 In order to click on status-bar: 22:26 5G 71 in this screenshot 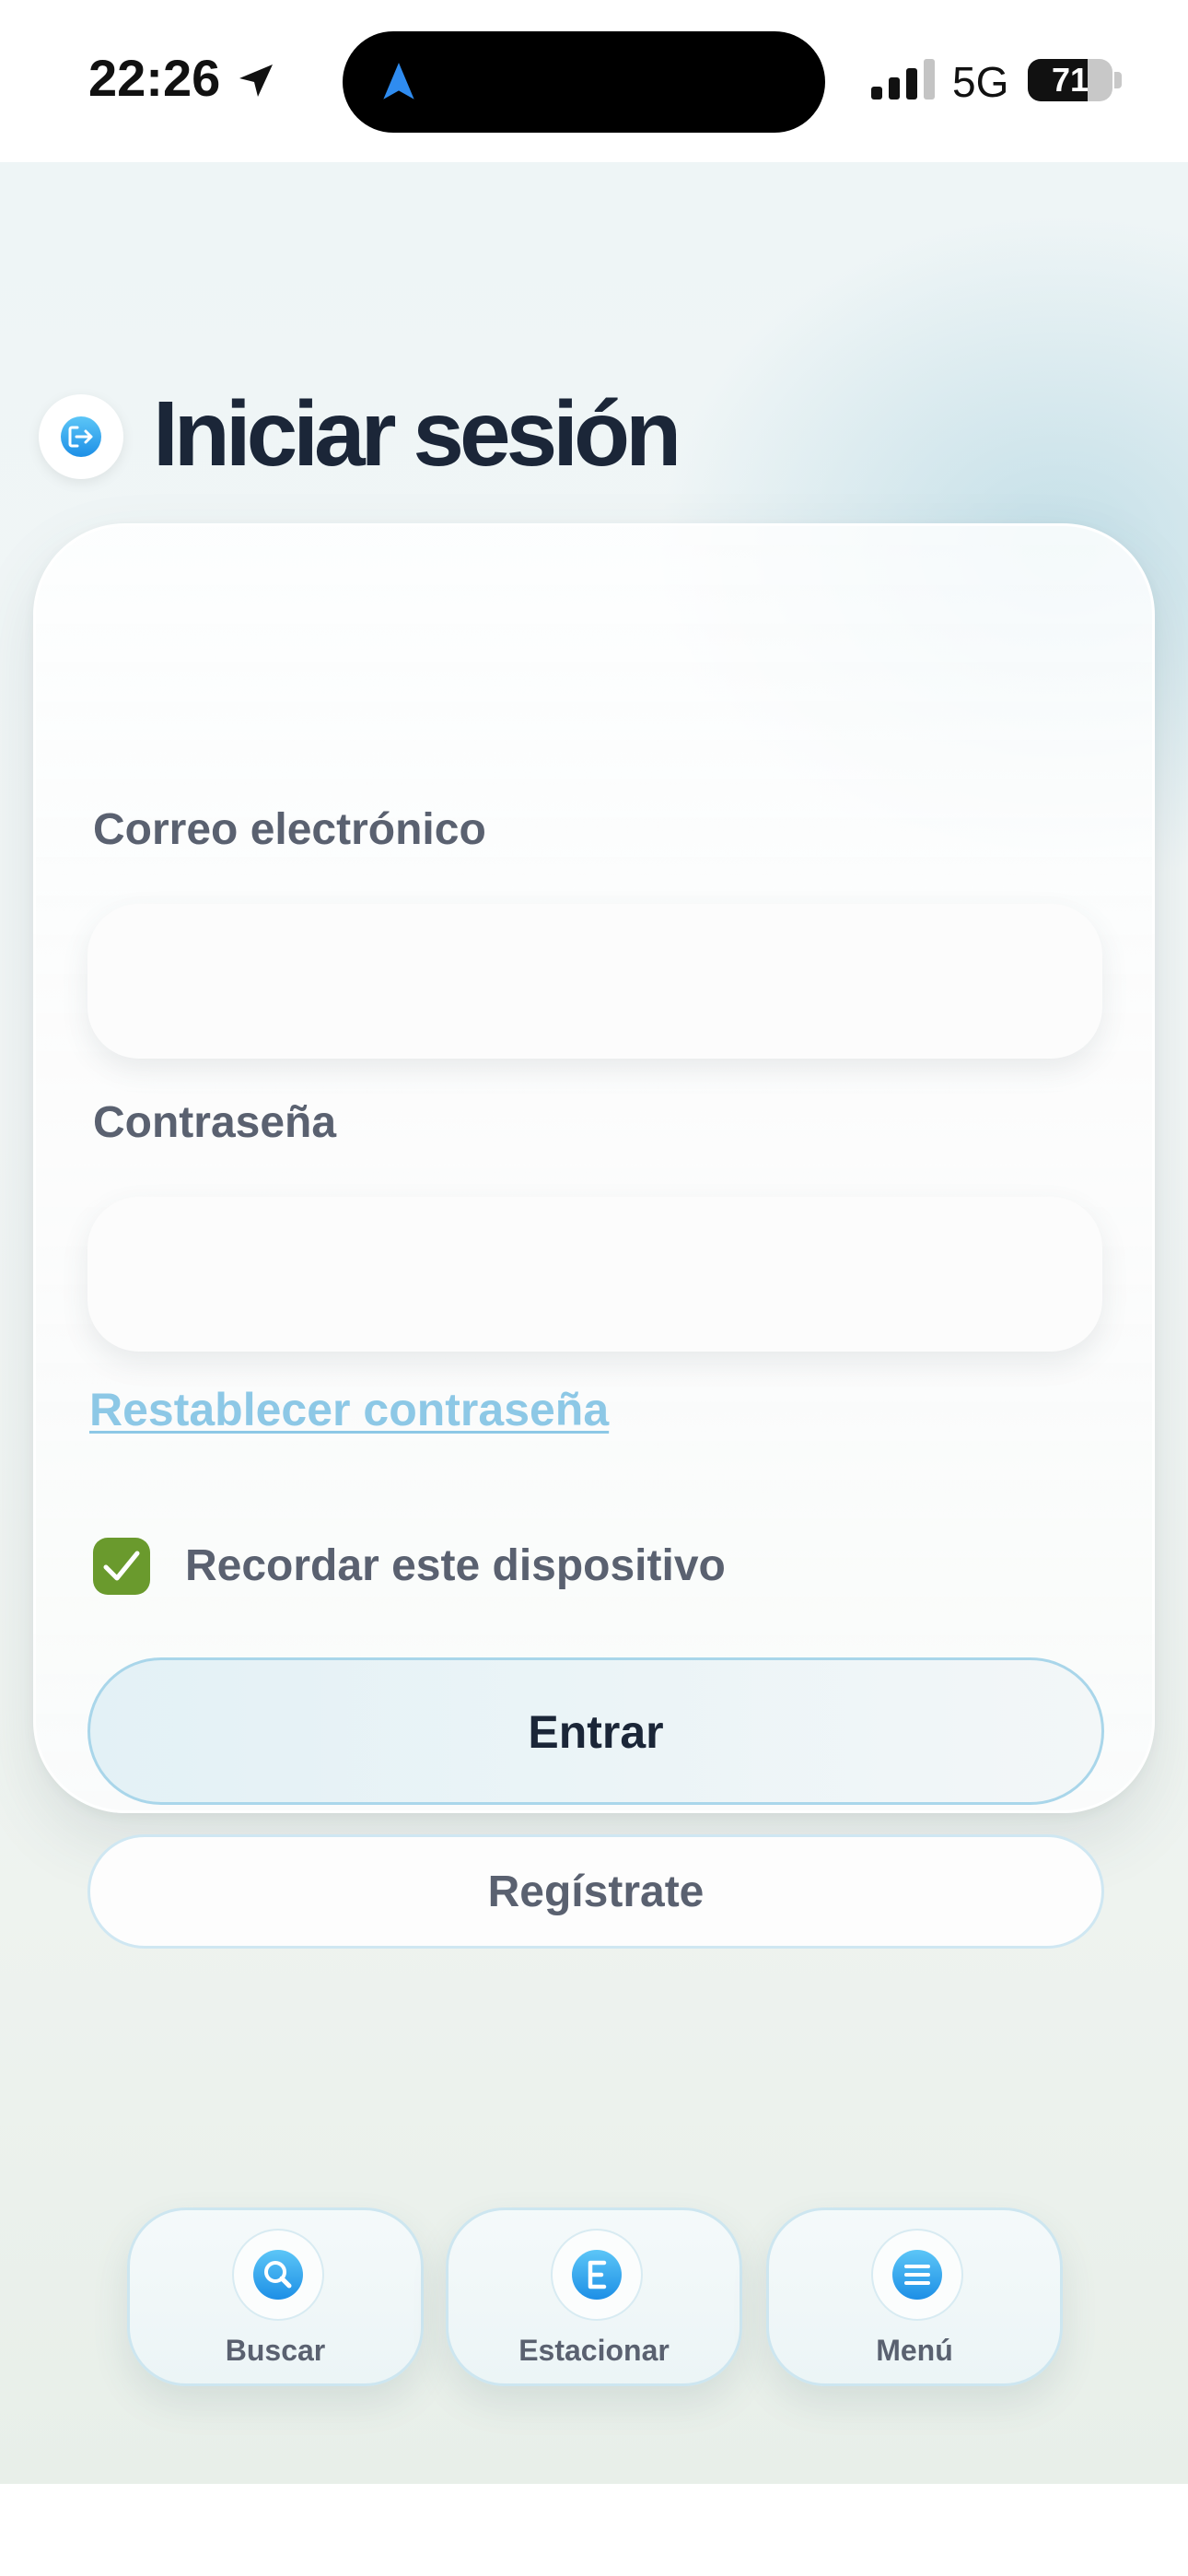, I will do `click(594, 81)`.